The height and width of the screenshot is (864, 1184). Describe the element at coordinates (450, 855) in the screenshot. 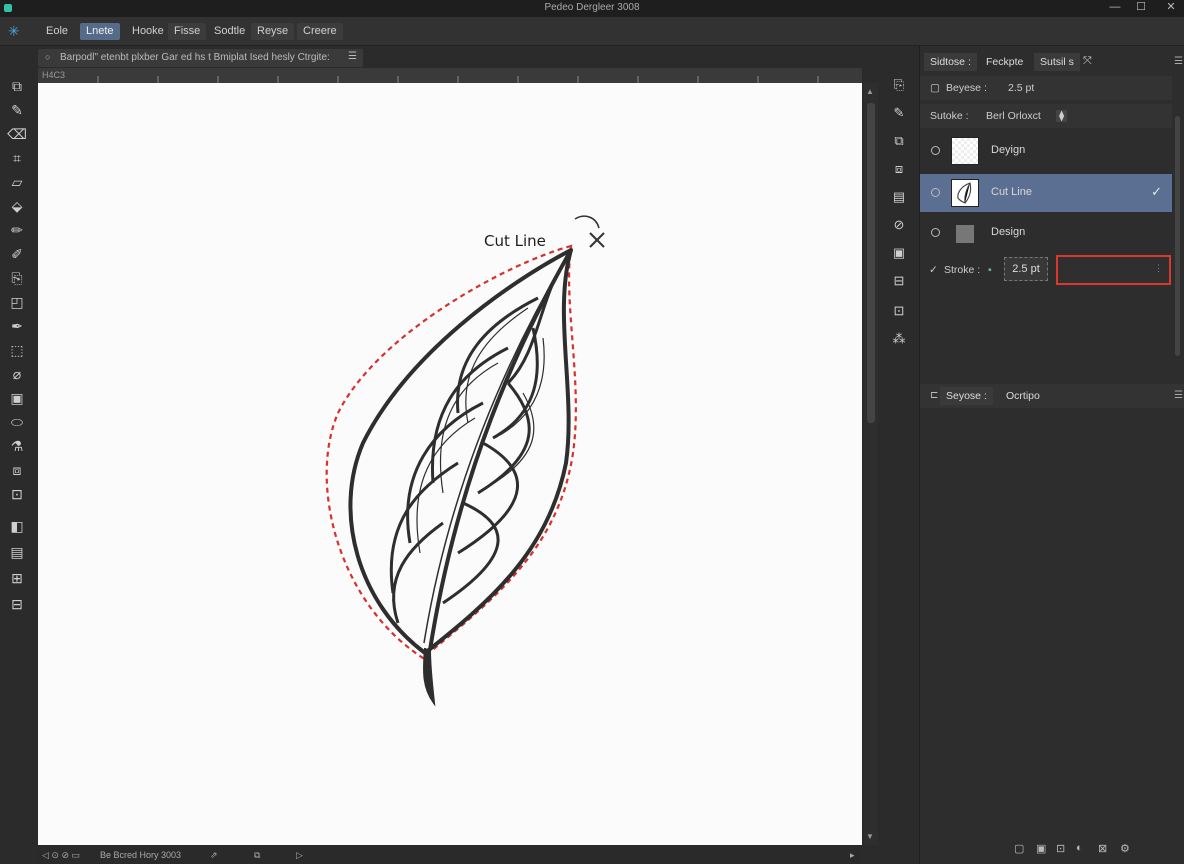

I see `status-bar: ◁ ⊙ ⊘ ▭ Be Bcred Hory 3003 ⇗ ⧉ ▷ ▸` at that location.